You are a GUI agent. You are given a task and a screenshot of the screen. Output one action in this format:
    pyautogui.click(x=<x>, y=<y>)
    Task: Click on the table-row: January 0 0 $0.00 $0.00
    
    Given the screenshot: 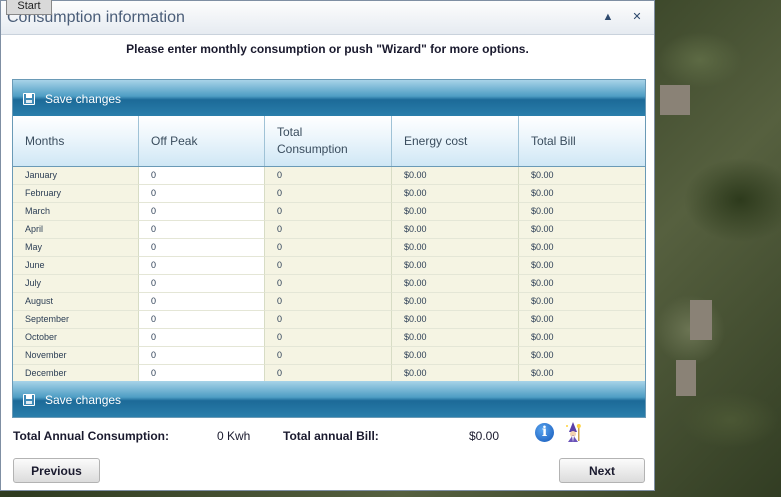 What is the action you would take?
    pyautogui.click(x=329, y=176)
    